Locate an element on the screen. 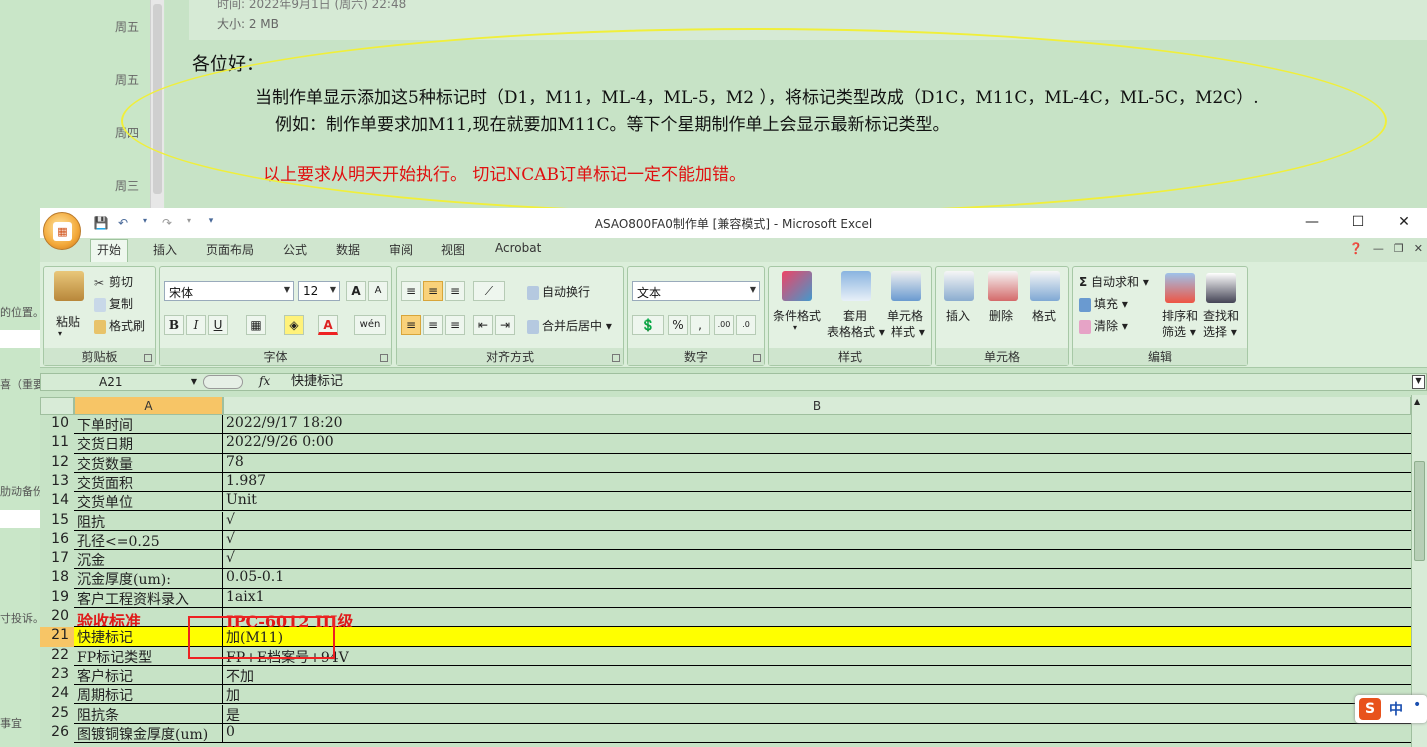  cell-b: Unit is located at coordinates (817, 502).